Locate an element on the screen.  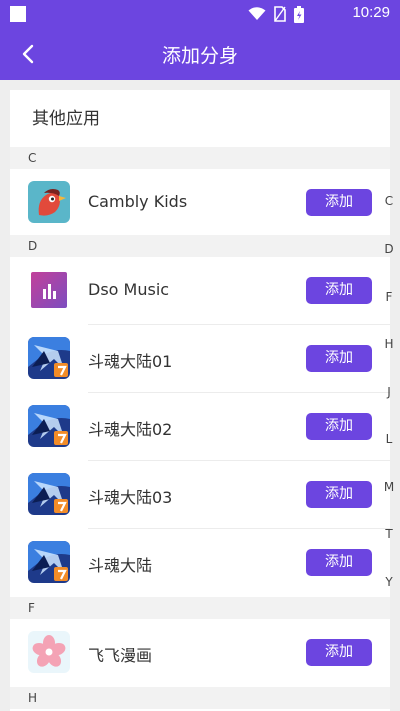
card-title: 其他应用 is located at coordinates (66, 119).